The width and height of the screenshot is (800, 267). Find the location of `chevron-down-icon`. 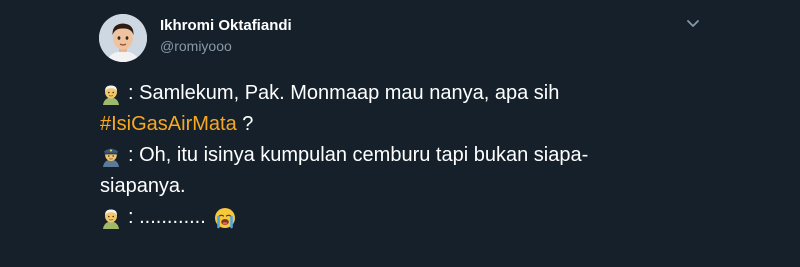

chevron-down-icon is located at coordinates (693, 23).